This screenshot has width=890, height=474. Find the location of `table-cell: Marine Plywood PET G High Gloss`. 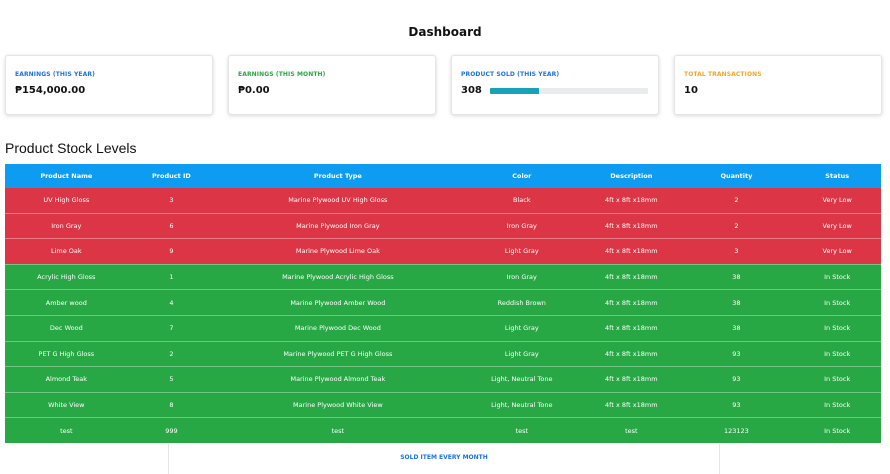

table-cell: Marine Plywood PET G High Gloss is located at coordinates (338, 353).